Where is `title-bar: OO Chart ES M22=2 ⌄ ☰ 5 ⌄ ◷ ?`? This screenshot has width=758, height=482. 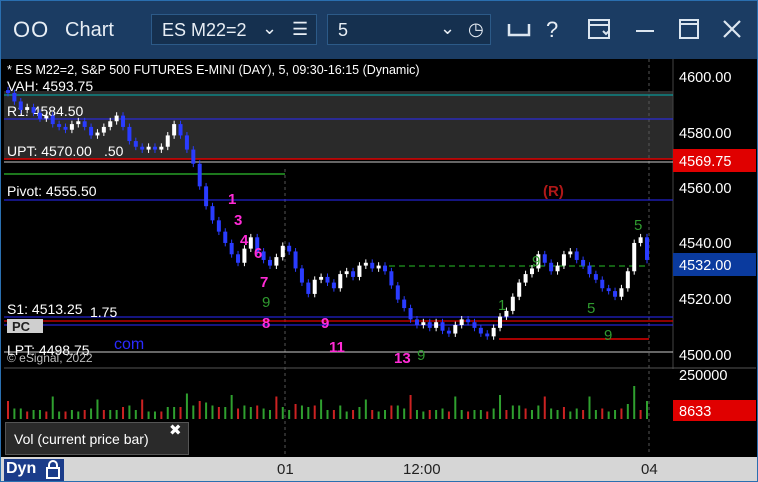 title-bar: OO Chart ES M22=2 ⌄ ☰ 5 ⌄ ◷ ? is located at coordinates (379, 30).